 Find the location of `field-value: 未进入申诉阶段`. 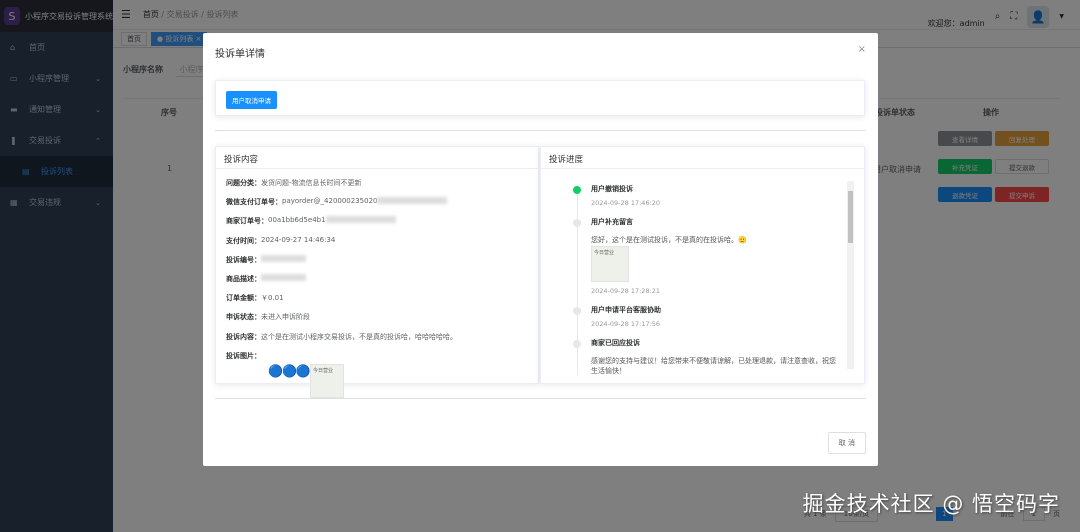

field-value: 未进入申诉阶段 is located at coordinates (285, 317).